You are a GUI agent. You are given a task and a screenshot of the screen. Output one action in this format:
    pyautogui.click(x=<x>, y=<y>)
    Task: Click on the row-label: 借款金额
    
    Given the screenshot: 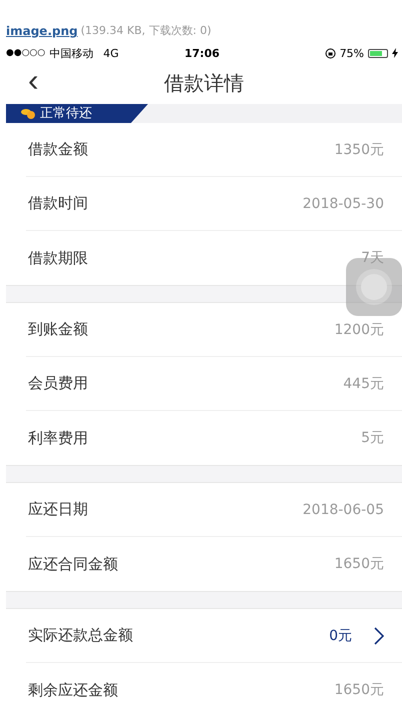 What is the action you would take?
    pyautogui.click(x=58, y=149)
    